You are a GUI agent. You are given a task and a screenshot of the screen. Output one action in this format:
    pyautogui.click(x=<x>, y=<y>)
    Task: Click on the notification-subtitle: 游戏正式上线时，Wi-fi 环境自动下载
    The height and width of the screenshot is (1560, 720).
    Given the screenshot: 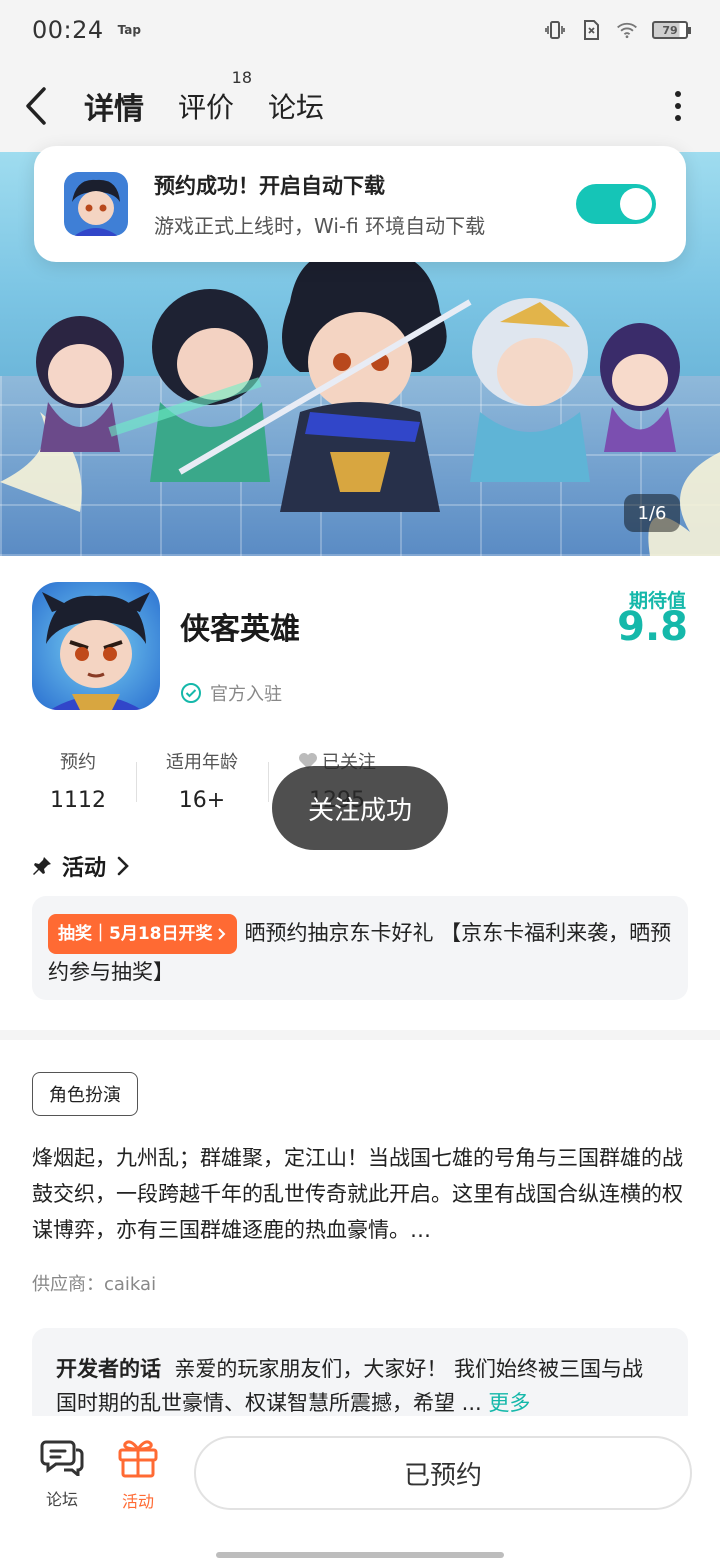 What is the action you would take?
    pyautogui.click(x=320, y=225)
    